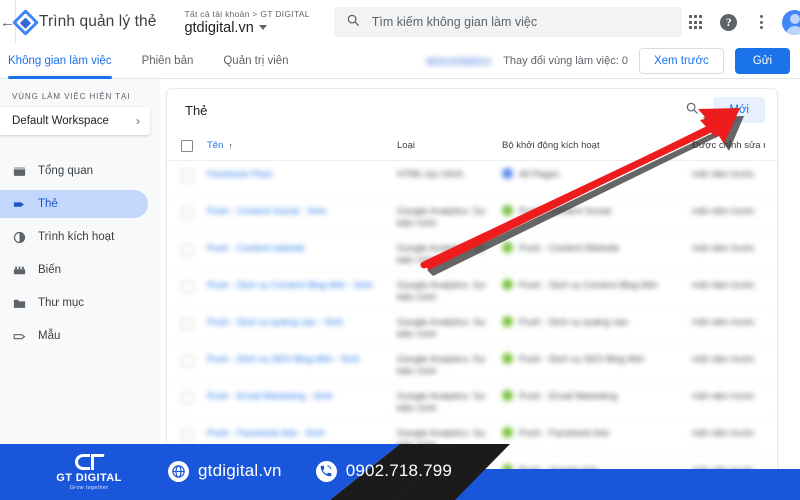  I want to click on phone-text: 0902.718.799, so click(399, 470).